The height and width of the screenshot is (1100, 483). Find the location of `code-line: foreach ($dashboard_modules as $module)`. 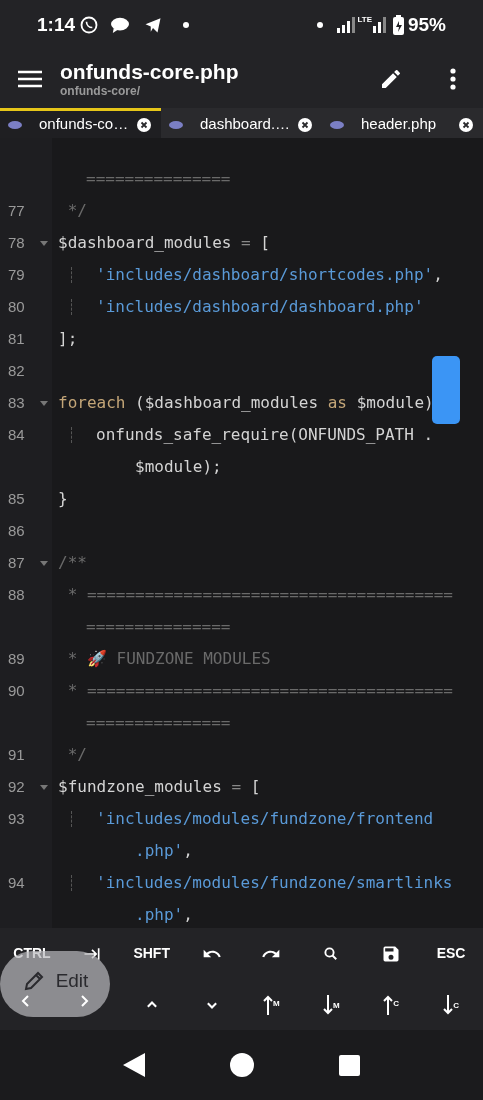

code-line: foreach ($dashboard_modules as $module) is located at coordinates (246, 403).